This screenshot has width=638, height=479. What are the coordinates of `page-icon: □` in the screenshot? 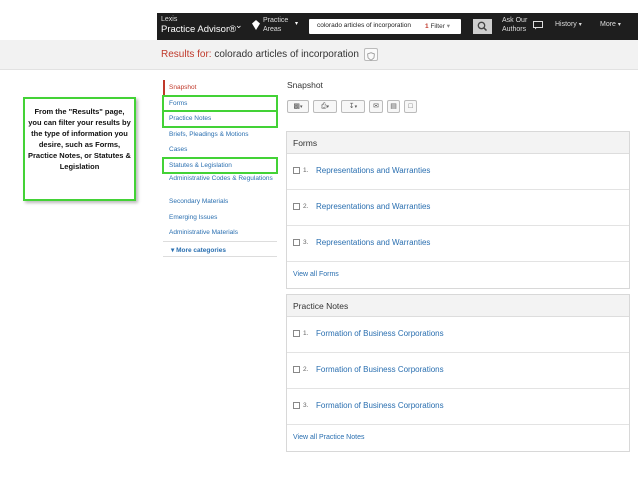 It's located at (410, 106).